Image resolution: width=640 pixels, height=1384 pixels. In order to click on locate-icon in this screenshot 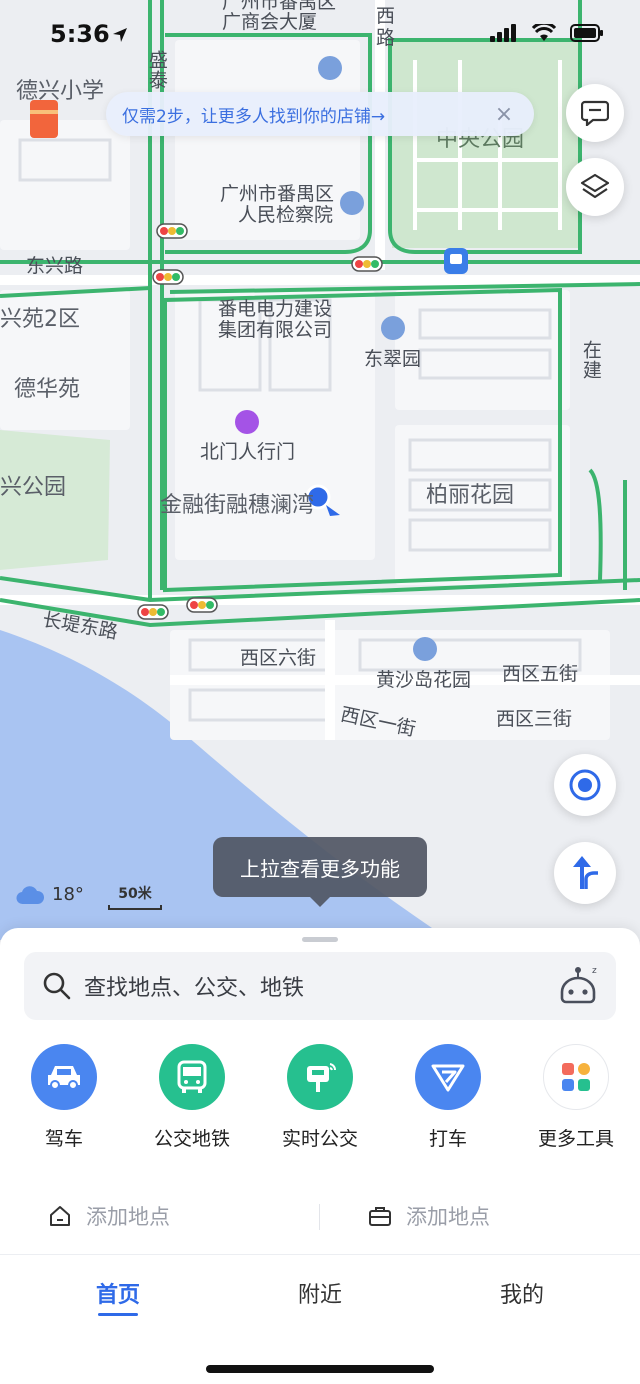, I will do `click(585, 785)`.